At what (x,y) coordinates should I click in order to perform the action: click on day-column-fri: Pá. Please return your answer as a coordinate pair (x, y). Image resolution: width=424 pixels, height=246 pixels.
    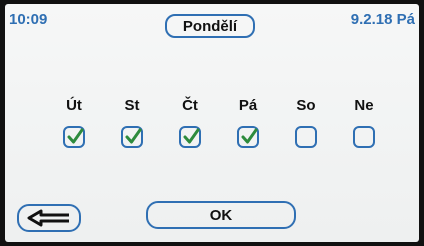
    Looking at the image, I should click on (248, 122).